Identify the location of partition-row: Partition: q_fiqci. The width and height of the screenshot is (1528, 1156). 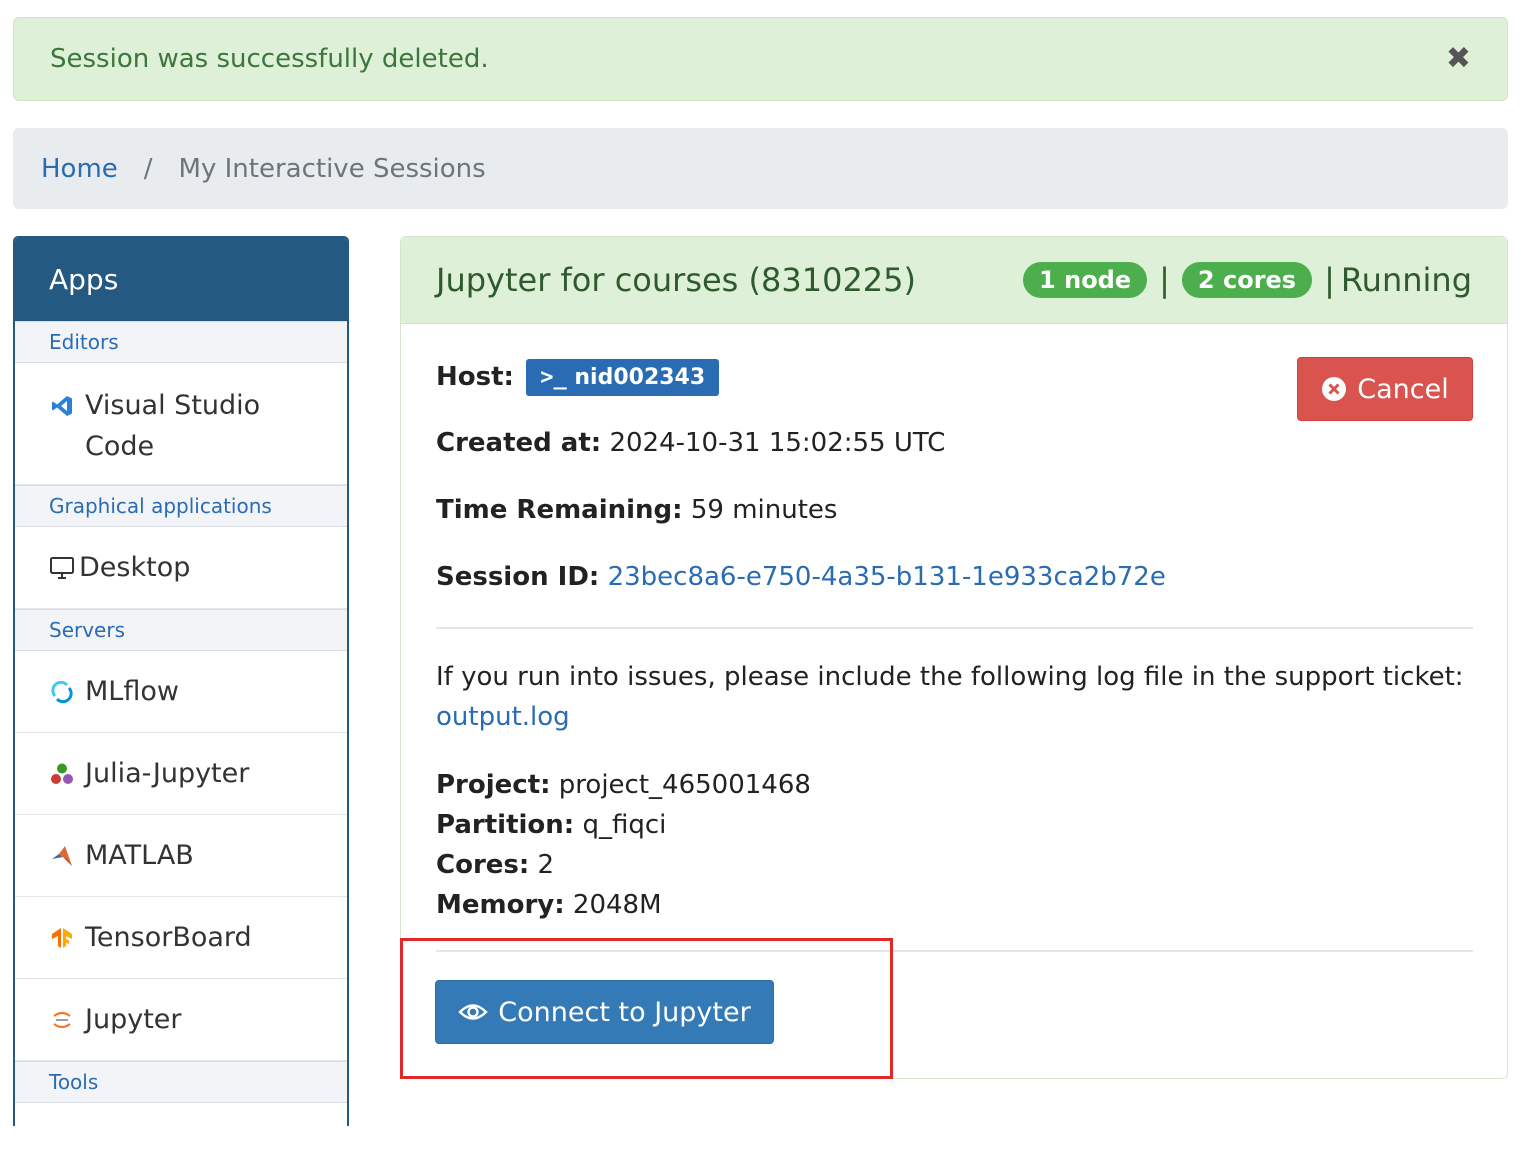
(623, 825).